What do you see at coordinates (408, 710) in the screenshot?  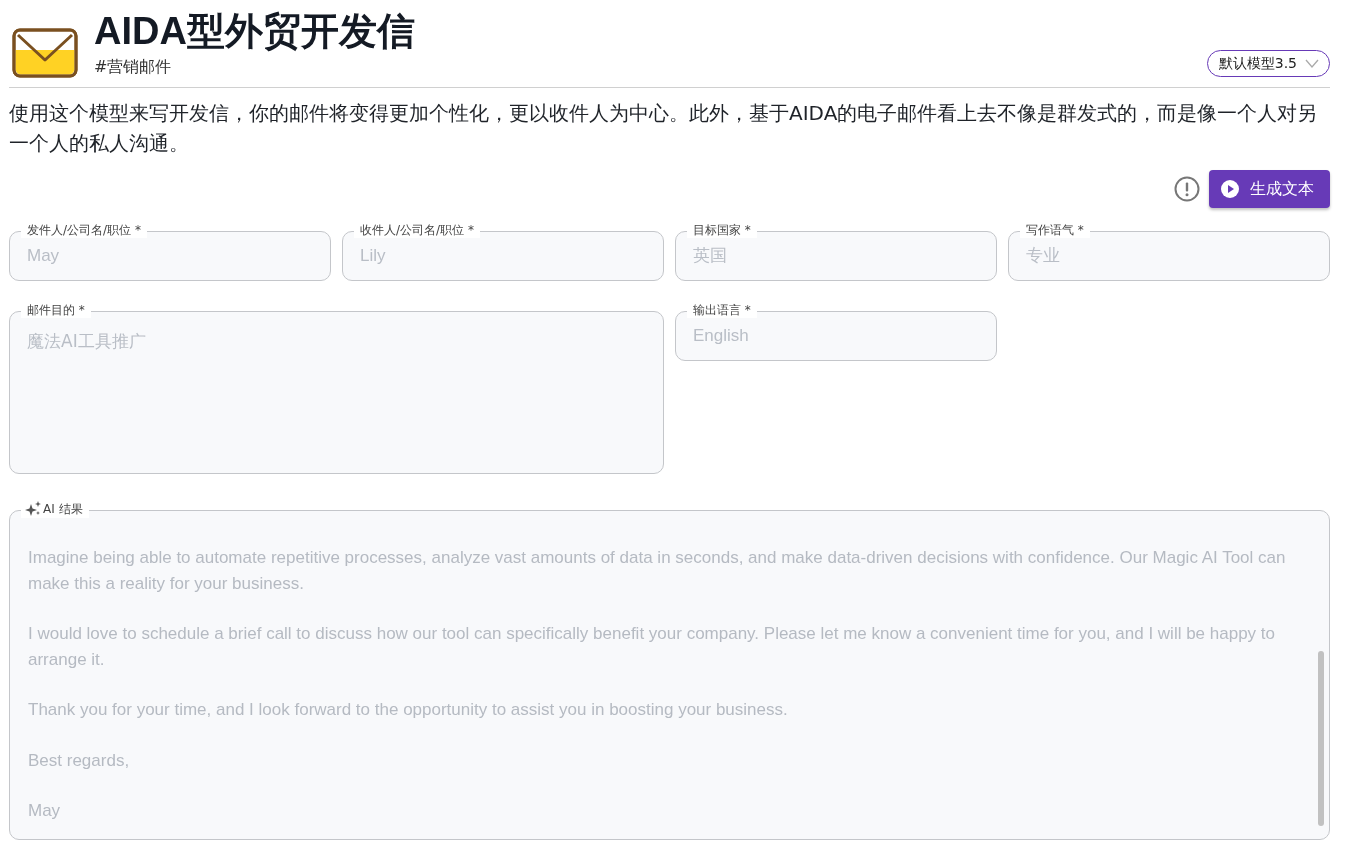 I see `result-paragraph: Thank you for your time, and I look forward to the opportunity to assist you in boosting your business.` at bounding box center [408, 710].